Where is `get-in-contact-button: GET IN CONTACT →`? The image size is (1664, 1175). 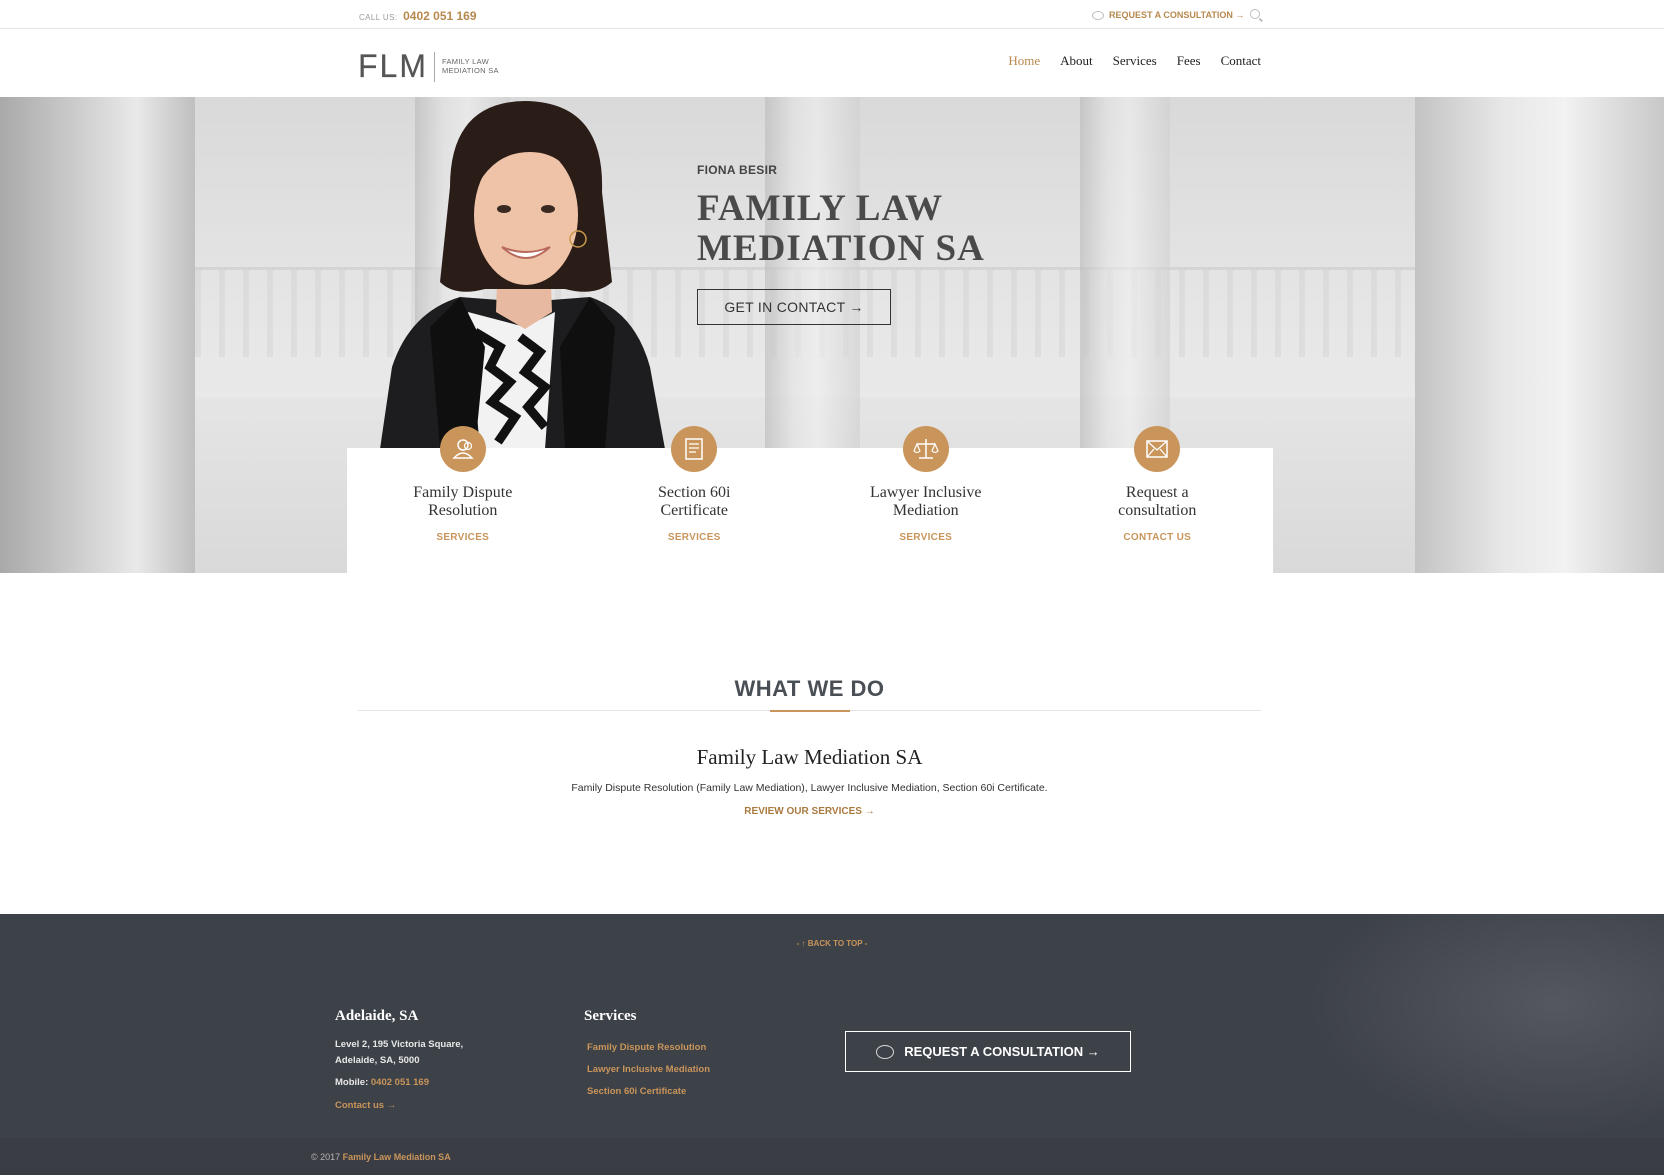
get-in-contact-button: GET IN CONTACT → is located at coordinates (794, 307).